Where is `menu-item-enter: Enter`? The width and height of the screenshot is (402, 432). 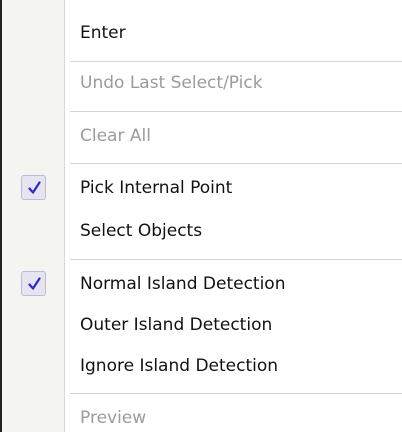 menu-item-enter: Enter is located at coordinates (202, 33).